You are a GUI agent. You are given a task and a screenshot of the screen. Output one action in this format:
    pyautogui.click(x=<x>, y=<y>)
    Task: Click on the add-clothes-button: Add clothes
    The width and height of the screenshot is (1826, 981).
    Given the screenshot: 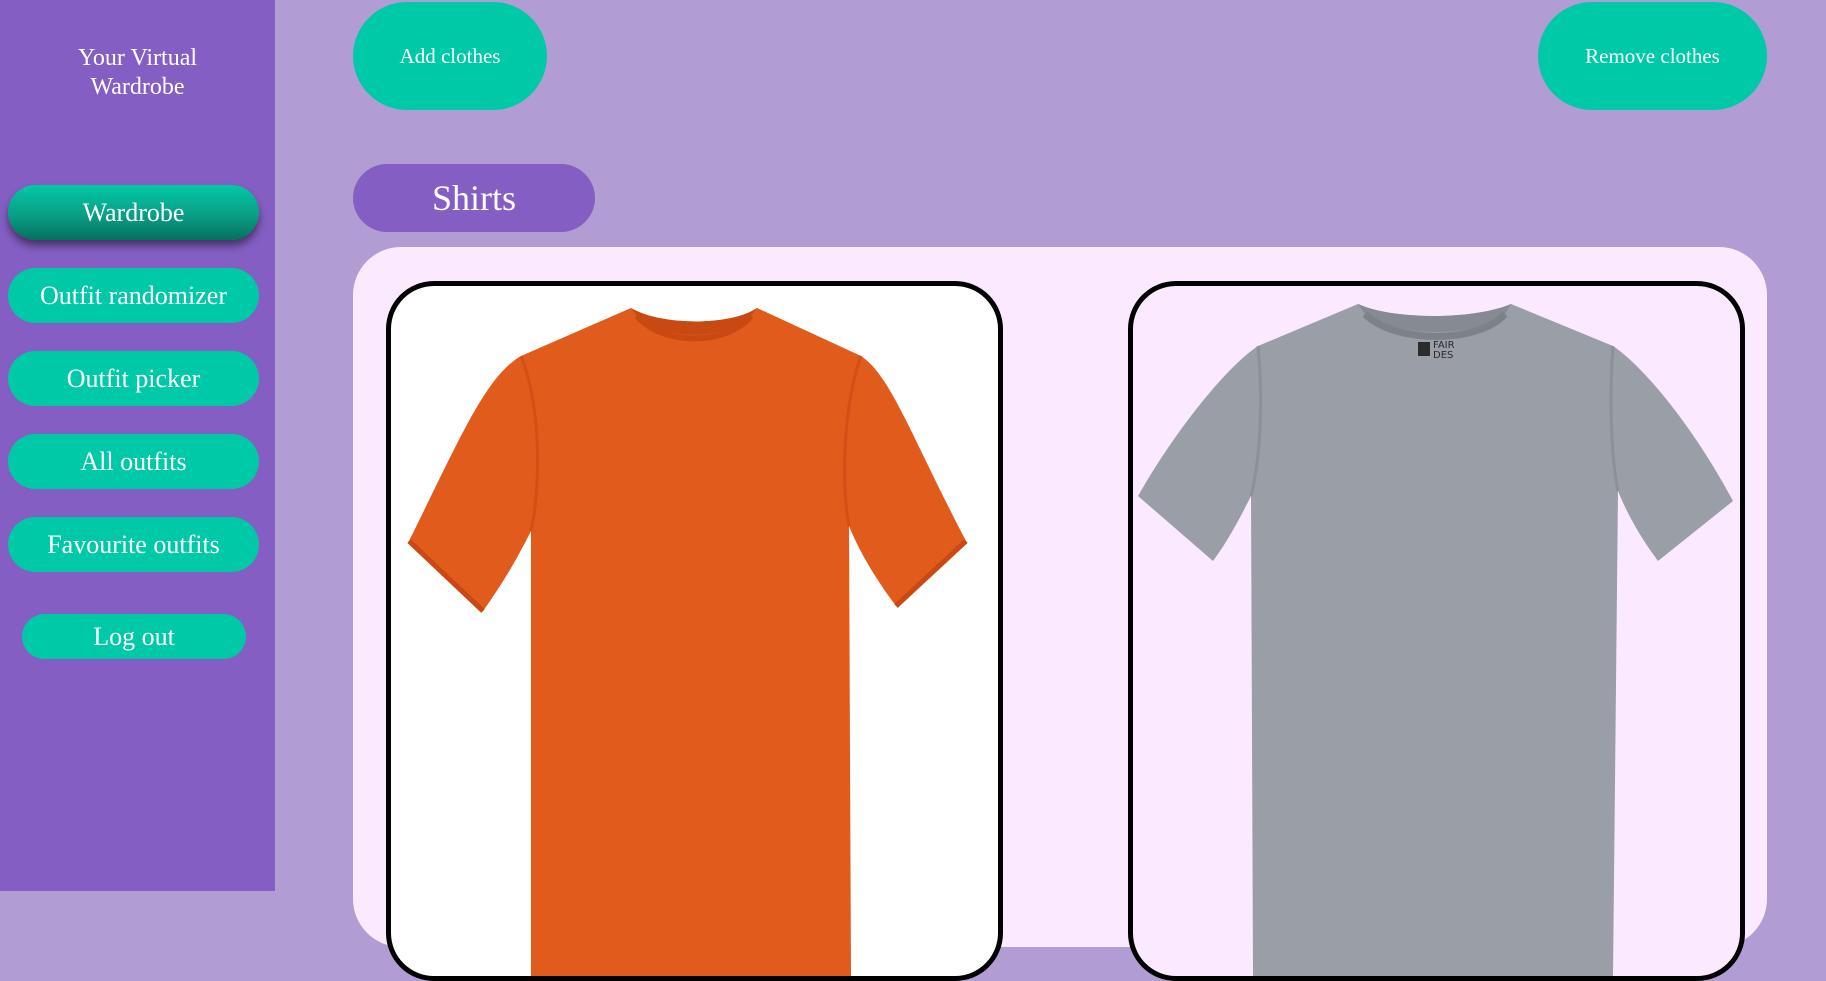 What is the action you would take?
    pyautogui.click(x=450, y=56)
    